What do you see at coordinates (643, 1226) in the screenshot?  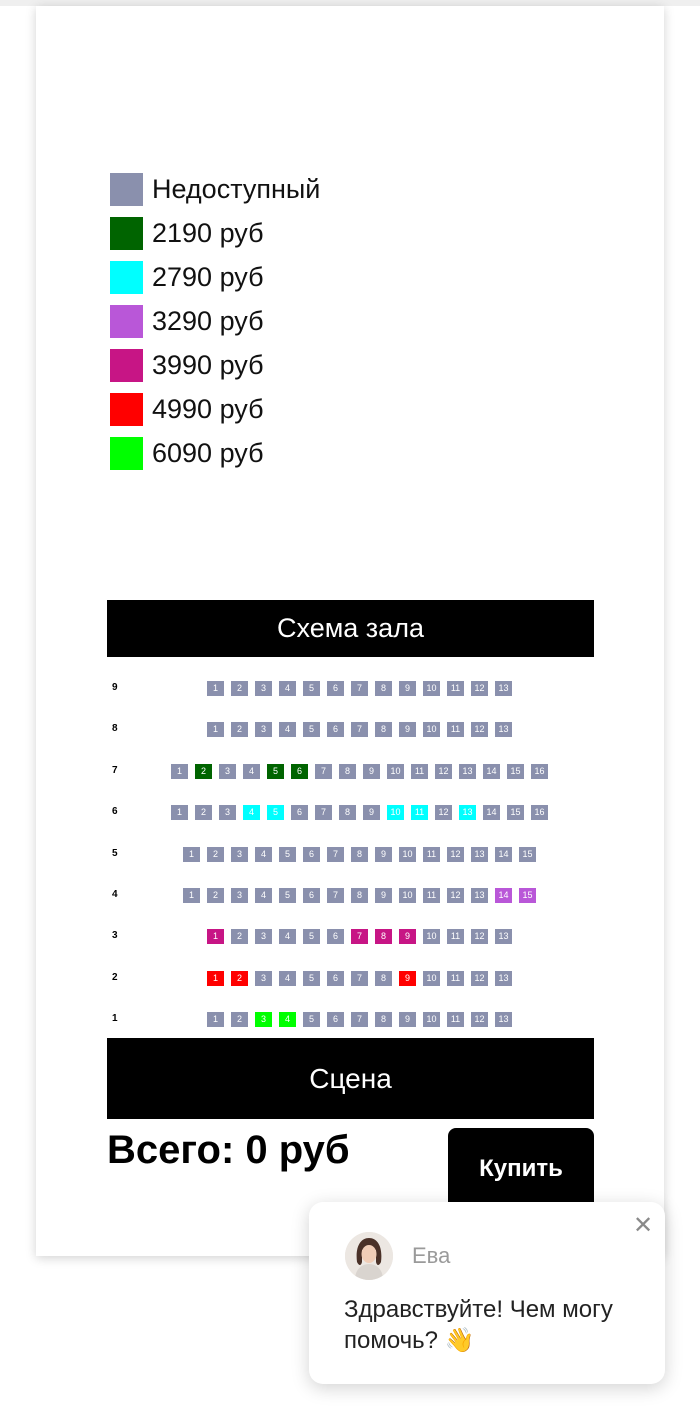 I see `close-icon: ✕` at bounding box center [643, 1226].